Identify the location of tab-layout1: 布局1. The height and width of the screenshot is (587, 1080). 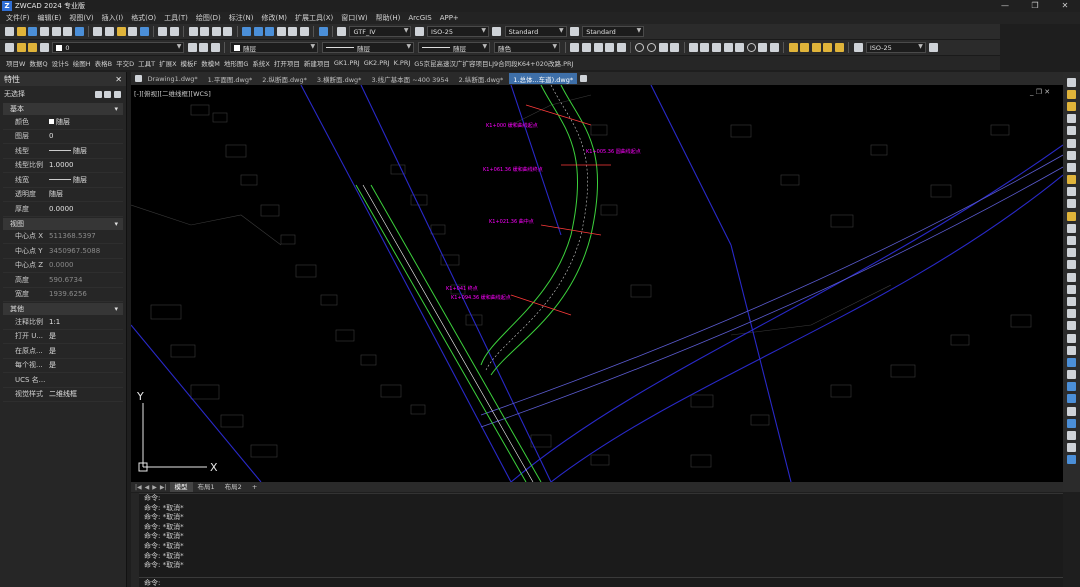
(206, 487).